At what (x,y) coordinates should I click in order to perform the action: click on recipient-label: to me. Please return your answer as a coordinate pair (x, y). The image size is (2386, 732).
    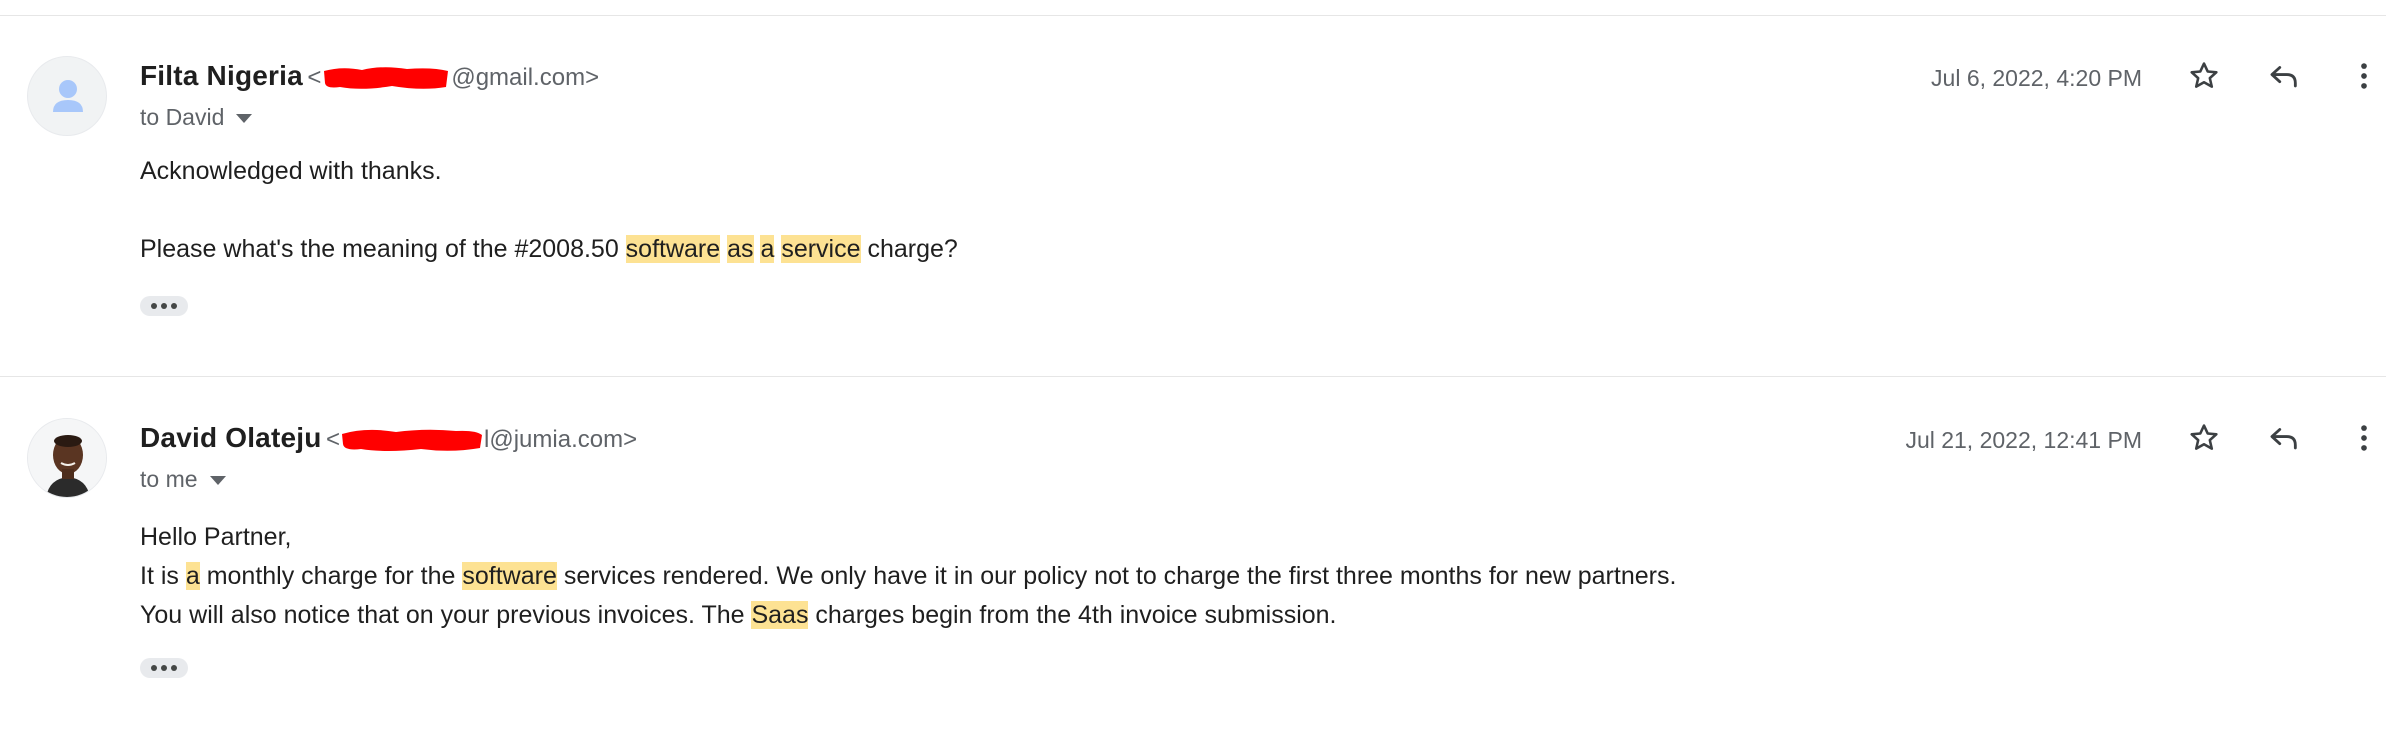
    Looking at the image, I should click on (169, 479).